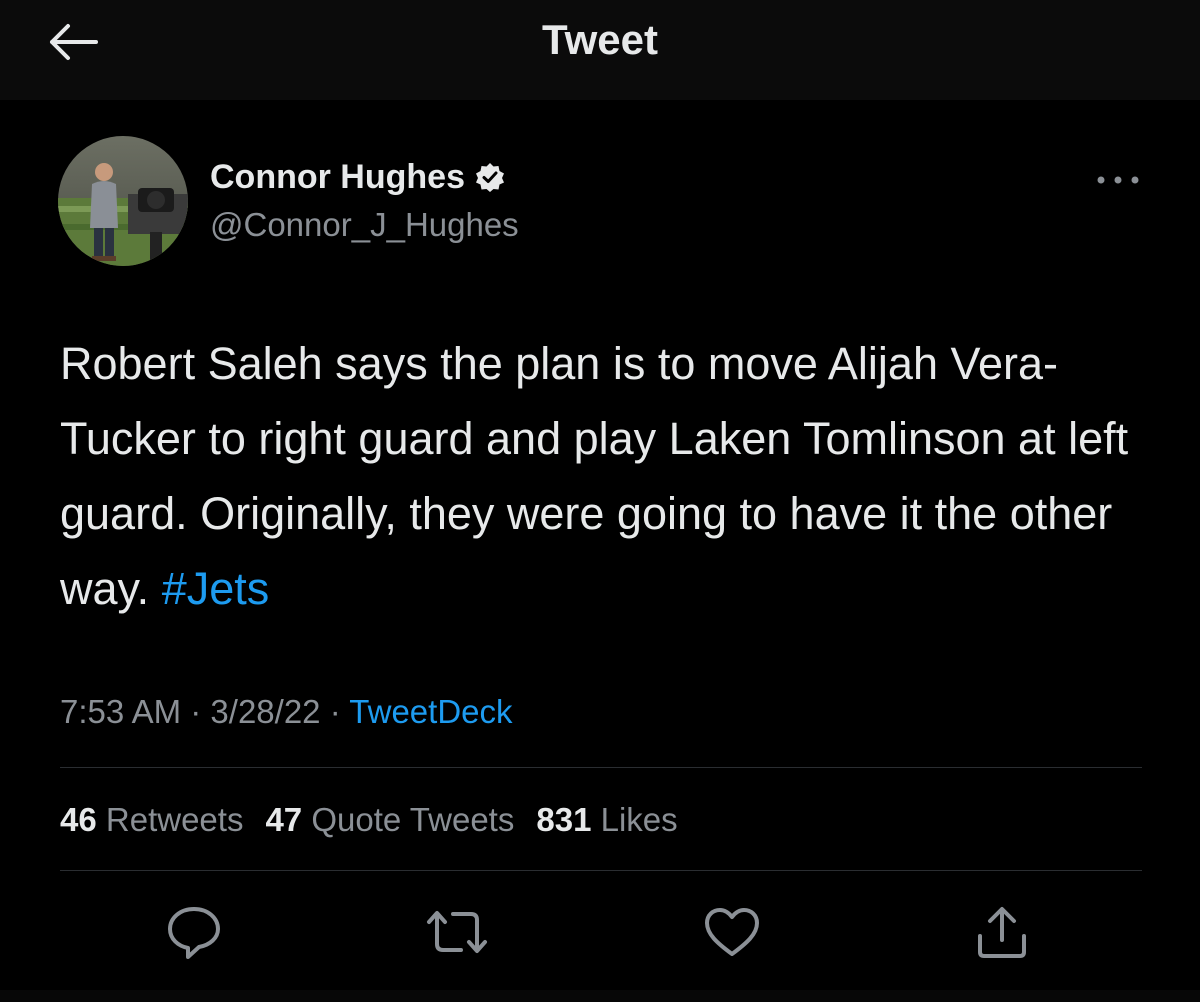 The image size is (1200, 1002). What do you see at coordinates (121, 711) in the screenshot?
I see `tweet-time: 7:53 AM` at bounding box center [121, 711].